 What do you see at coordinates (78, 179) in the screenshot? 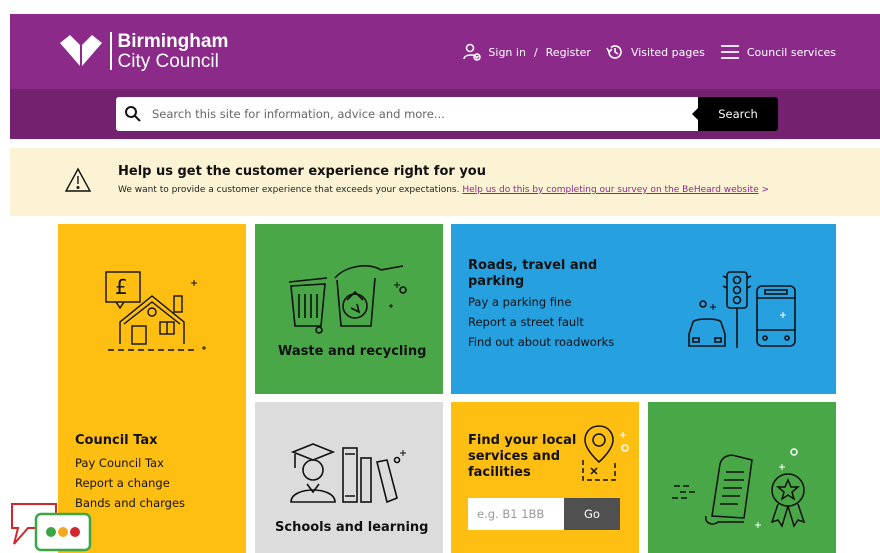
I see `warning-icon` at bounding box center [78, 179].